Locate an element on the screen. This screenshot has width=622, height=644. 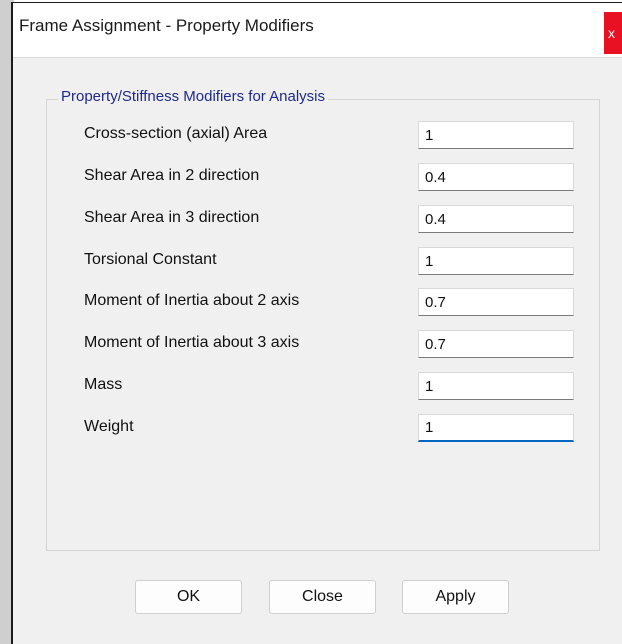
label-torsional-constant: Torsional Constant is located at coordinates (150, 259).